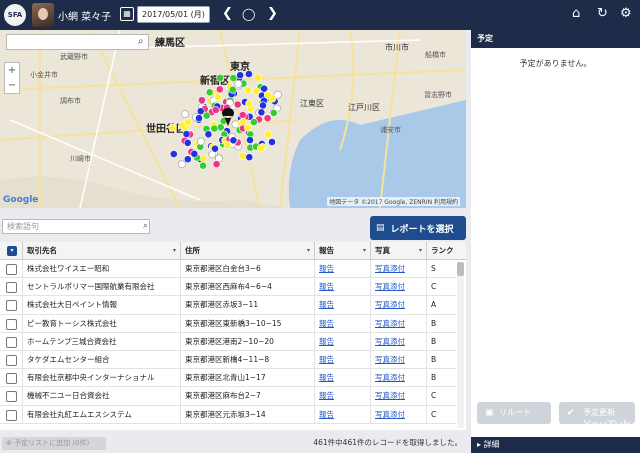 The width and height of the screenshot is (640, 453). Describe the element at coordinates (228, 305) in the screenshot. I see `table-row: 株式会社大日ペイント情報 東京都港区赤坂3−11 報告 写真添付 A` at that location.